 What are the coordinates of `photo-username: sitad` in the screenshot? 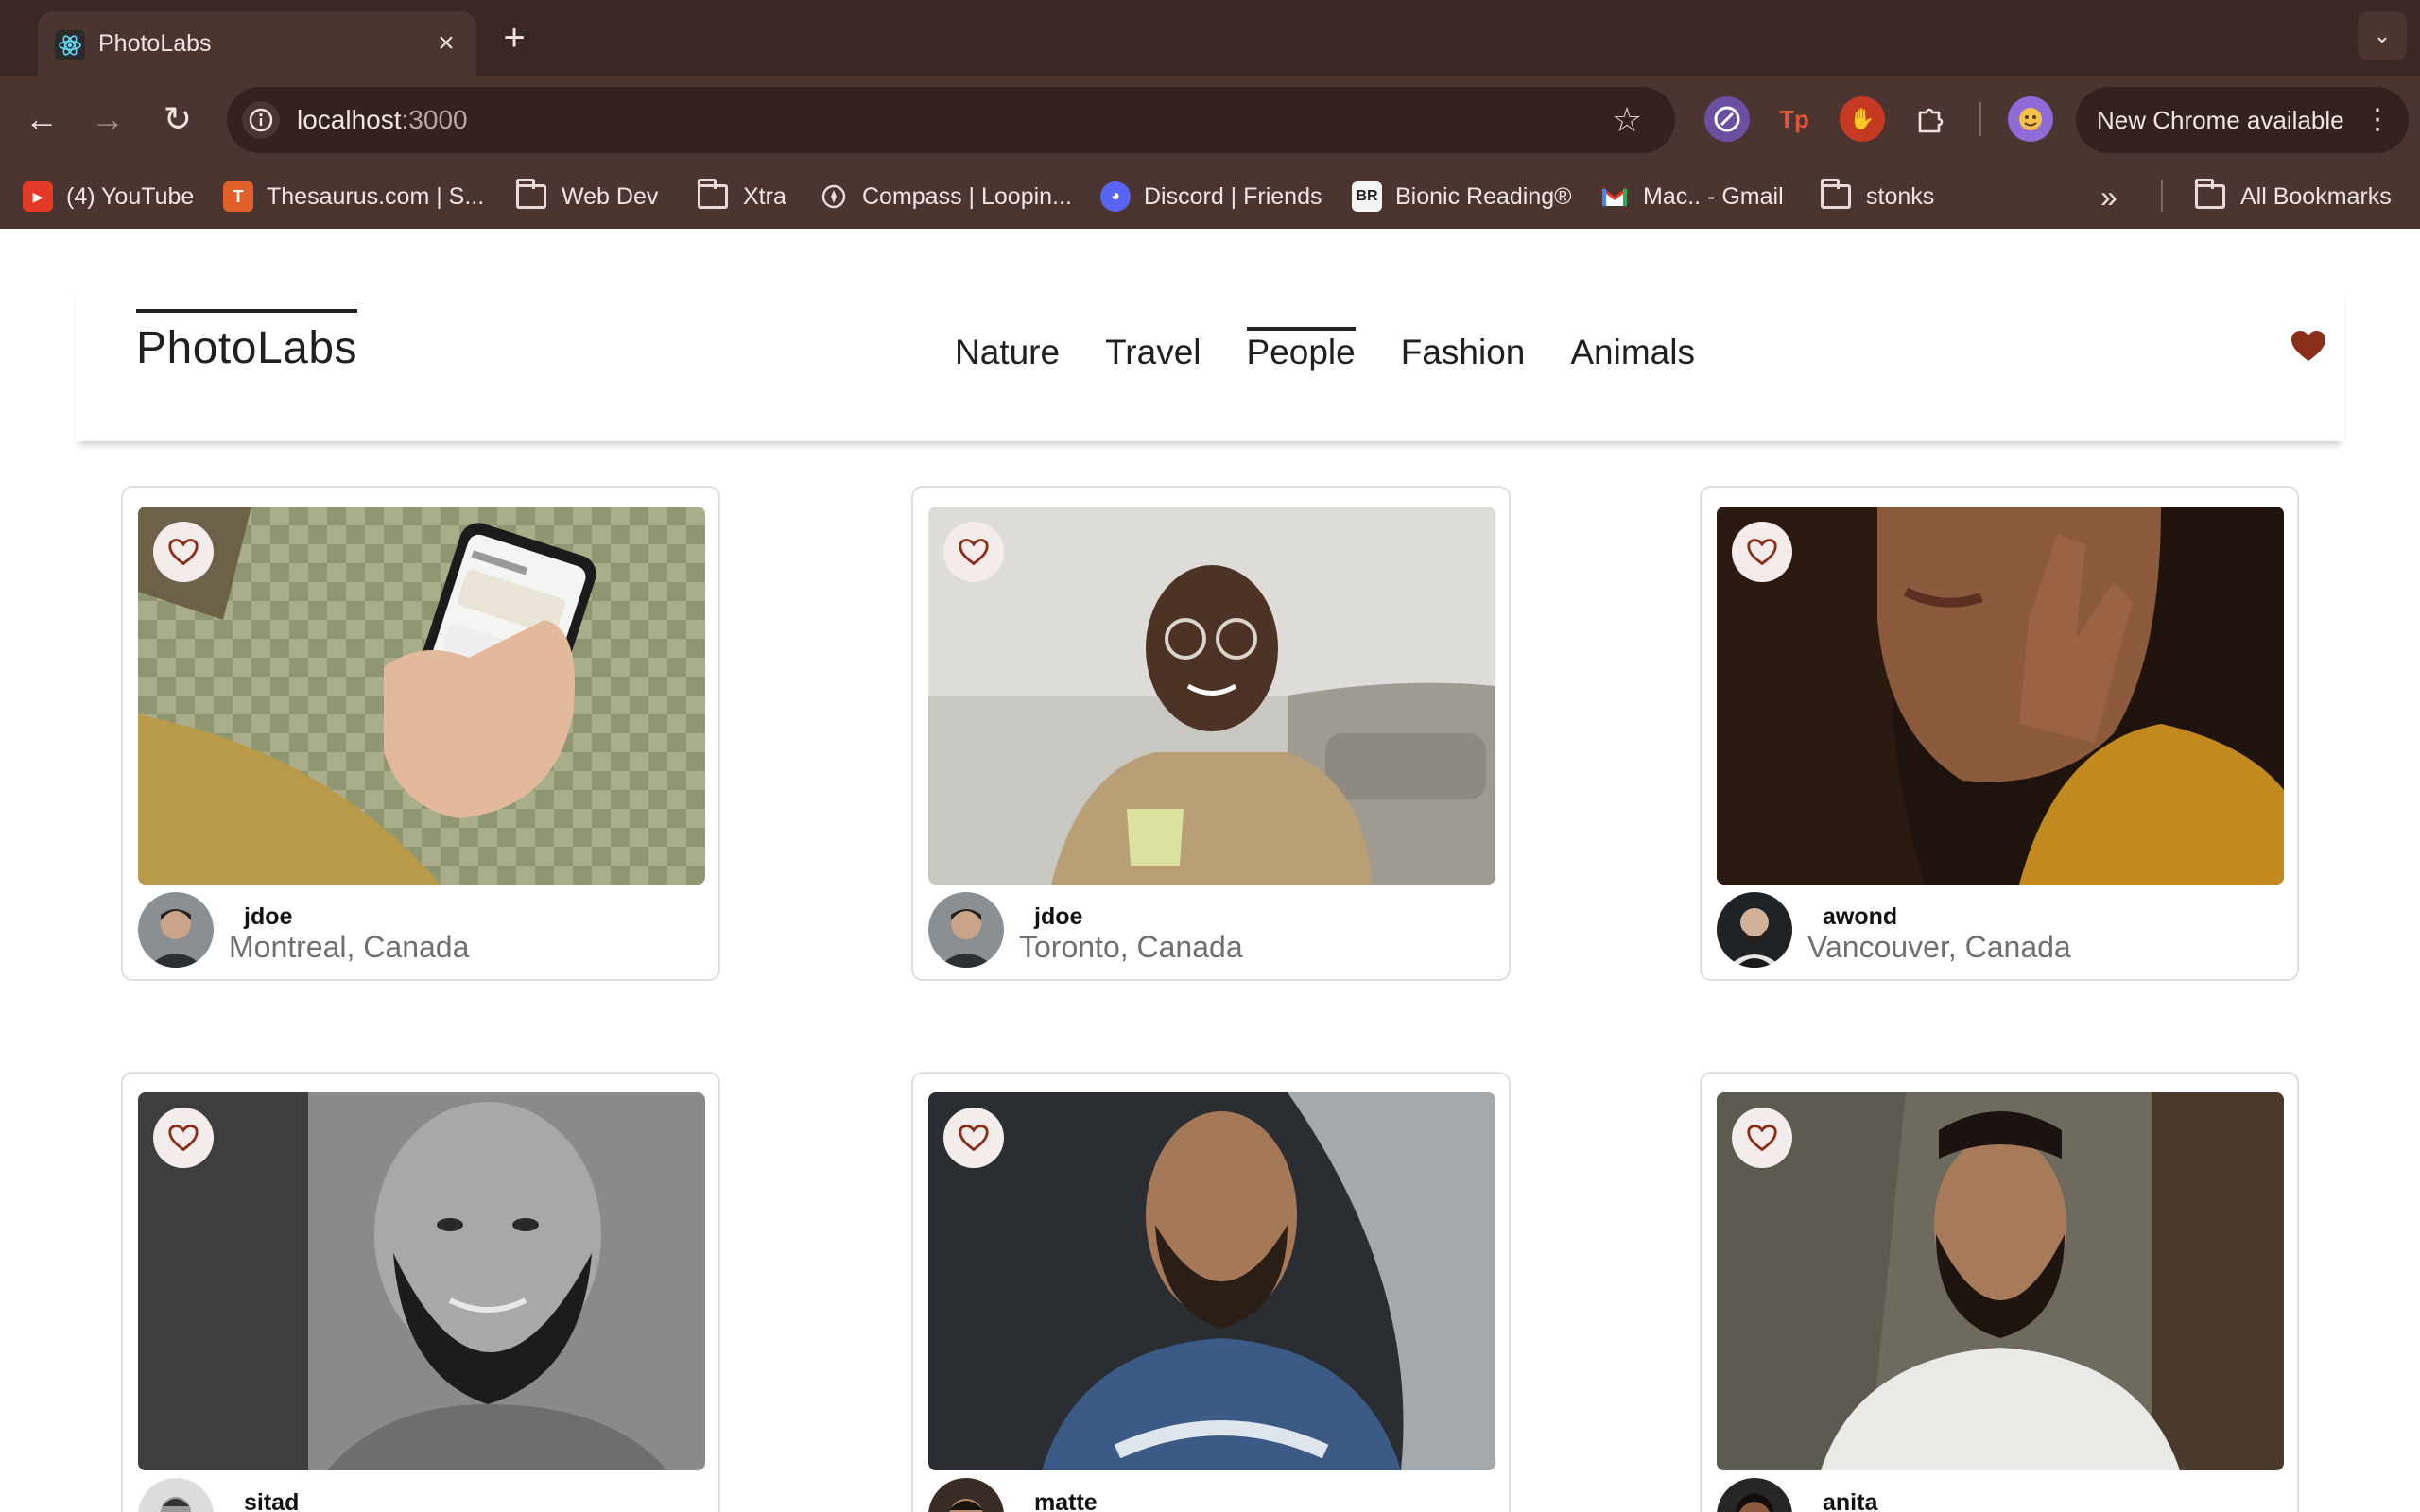 It's located at (272, 1500).